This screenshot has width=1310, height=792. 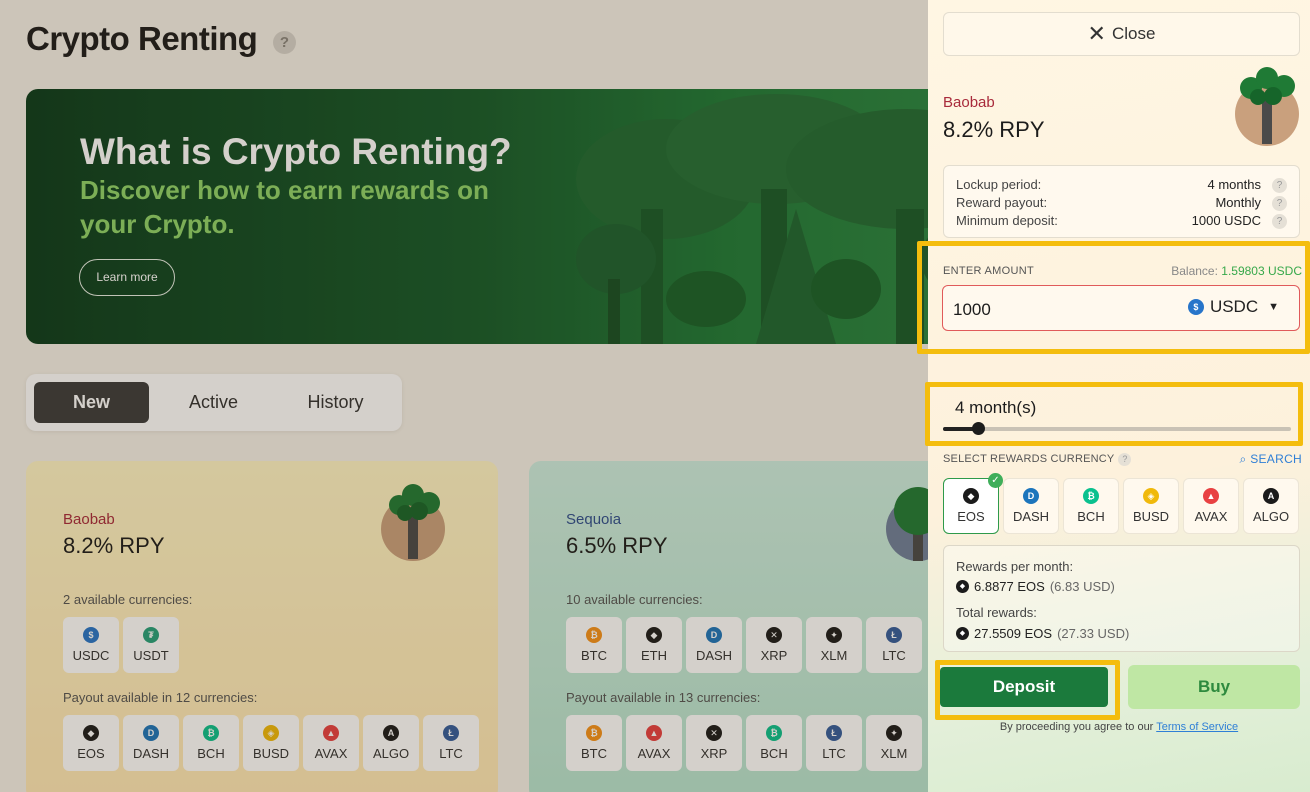 What do you see at coordinates (994, 129) in the screenshot?
I see `panel-plan-rate: 8.2% RPY` at bounding box center [994, 129].